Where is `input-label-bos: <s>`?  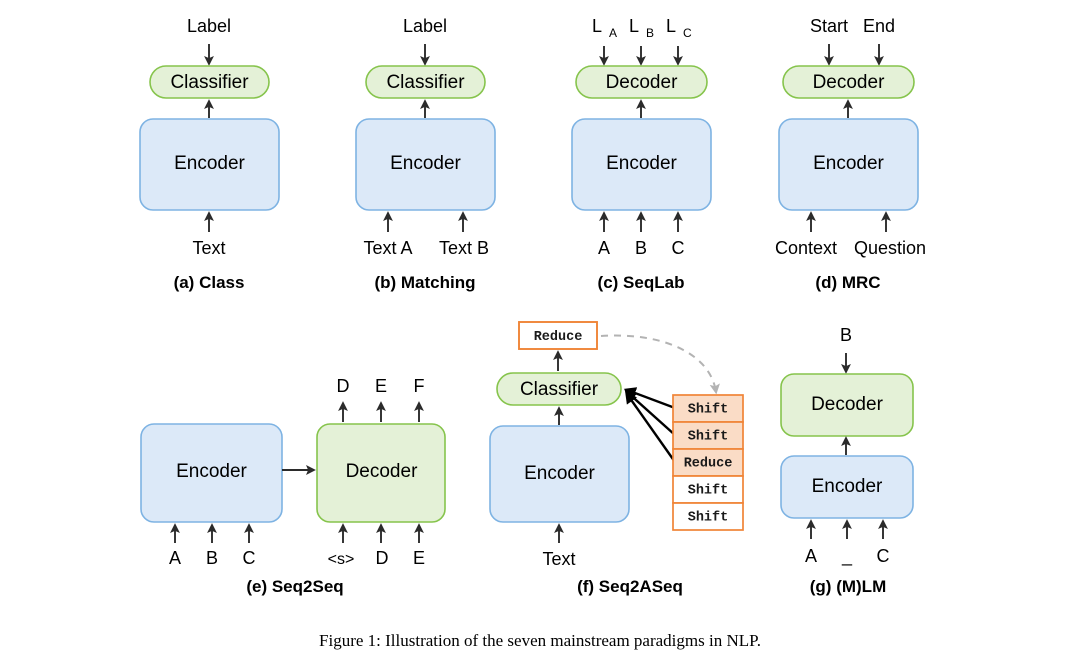 input-label-bos: <s> is located at coordinates (341, 559).